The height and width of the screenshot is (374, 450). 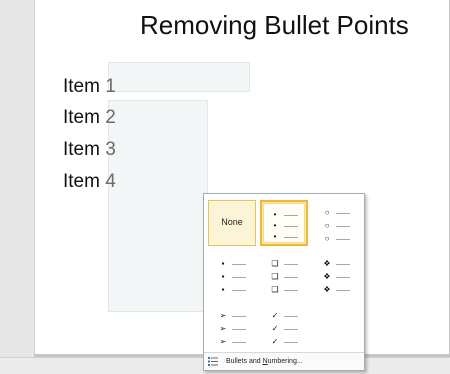 What do you see at coordinates (179, 77) in the screenshot?
I see `selection-highlight-top` at bounding box center [179, 77].